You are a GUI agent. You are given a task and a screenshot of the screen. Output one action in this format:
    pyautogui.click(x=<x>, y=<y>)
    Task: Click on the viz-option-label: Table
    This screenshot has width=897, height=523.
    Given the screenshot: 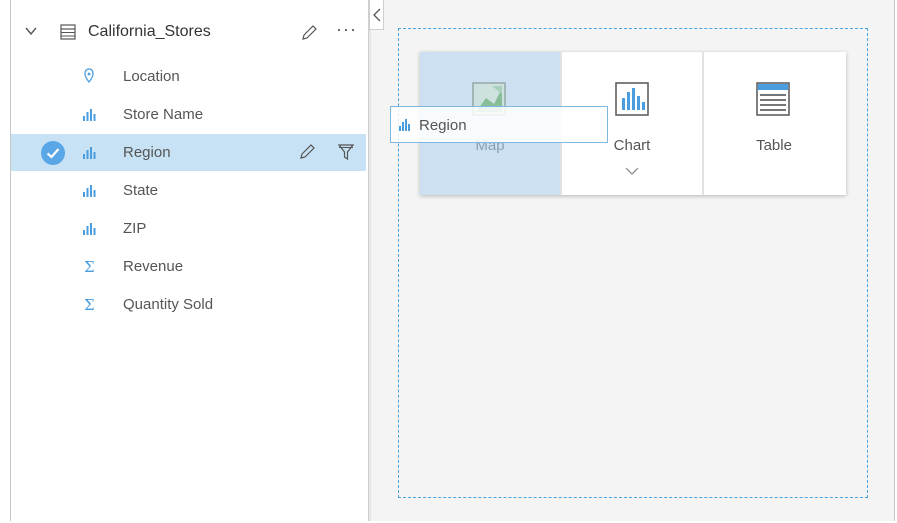 What is the action you would take?
    pyautogui.click(x=774, y=145)
    